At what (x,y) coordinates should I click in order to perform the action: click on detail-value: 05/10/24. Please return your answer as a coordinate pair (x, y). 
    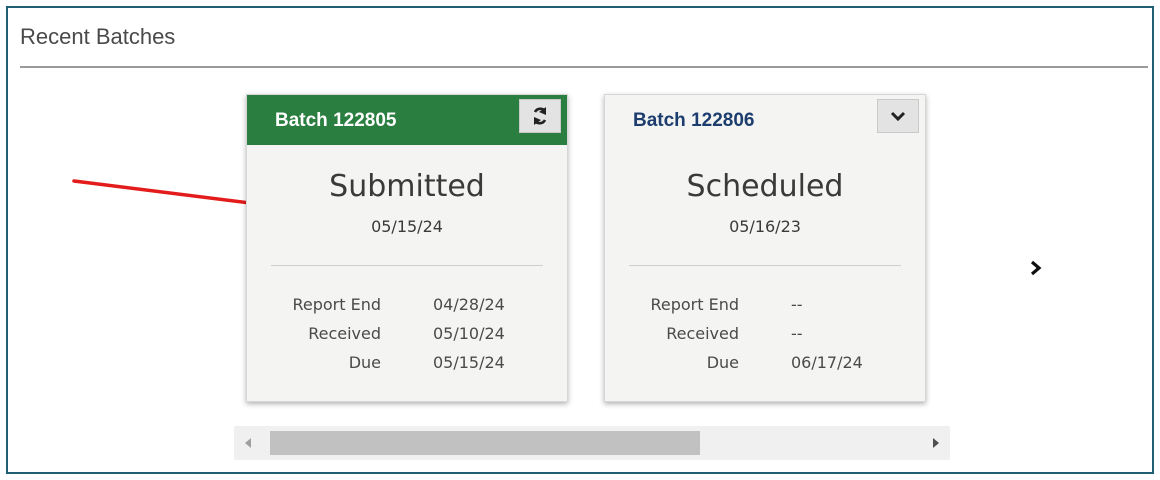
    Looking at the image, I should click on (469, 333).